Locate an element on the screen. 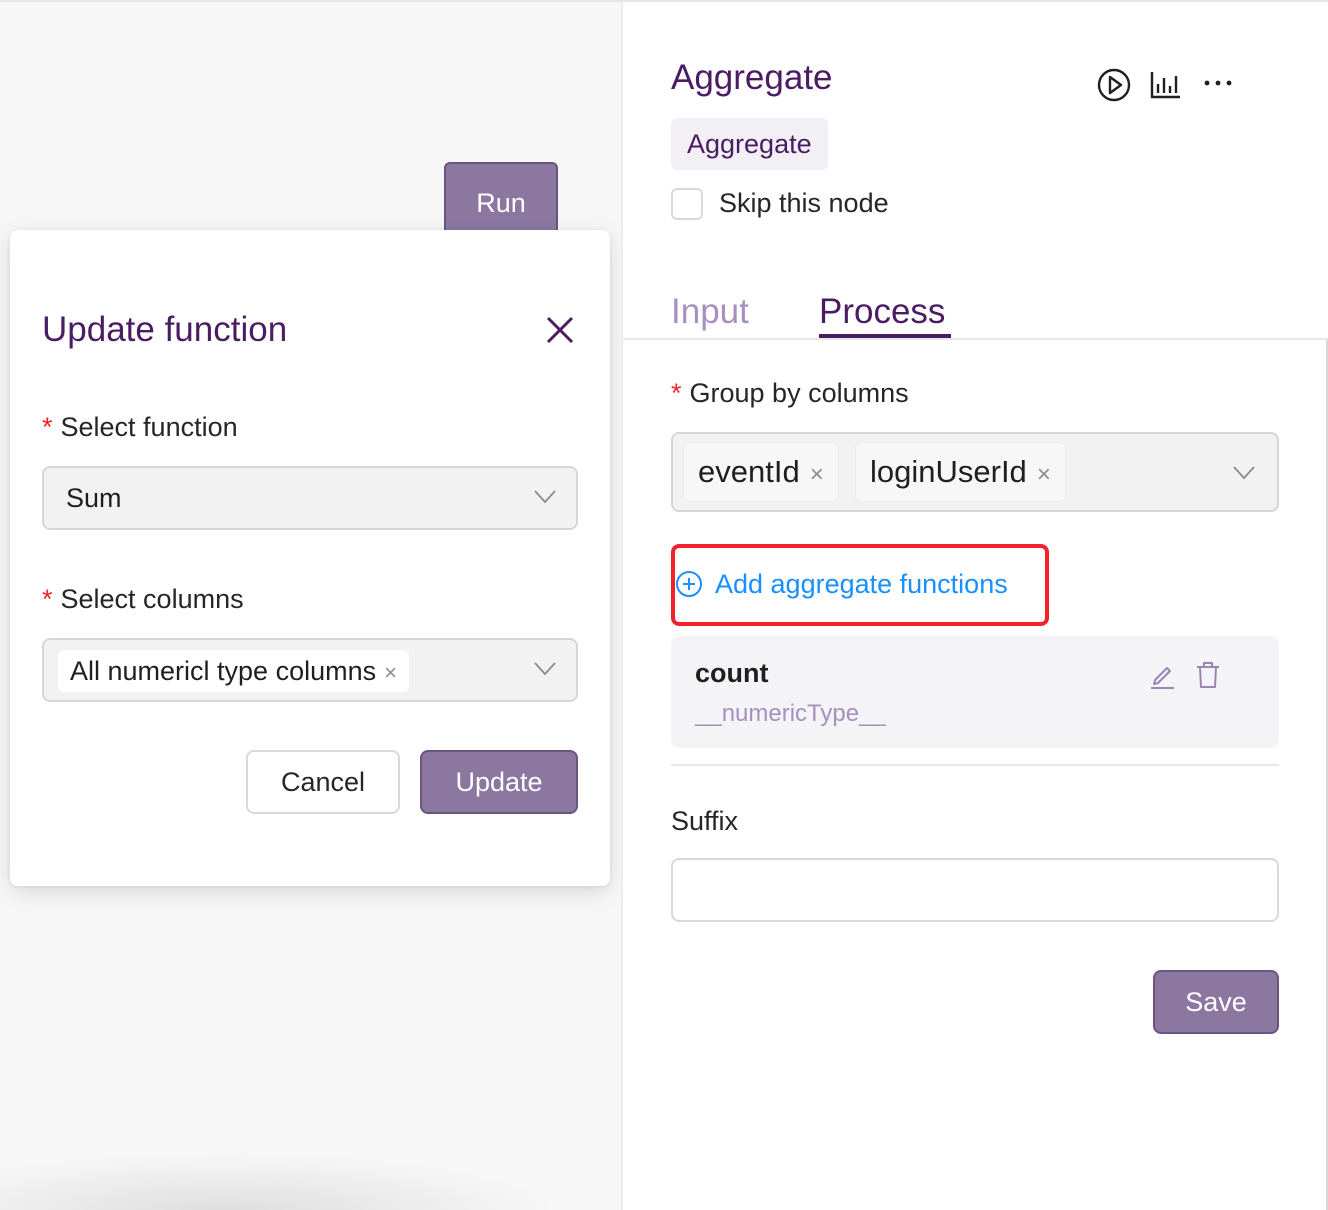 This screenshot has width=1328, height=1210. group-by-tag: loginUserId × is located at coordinates (960, 472).